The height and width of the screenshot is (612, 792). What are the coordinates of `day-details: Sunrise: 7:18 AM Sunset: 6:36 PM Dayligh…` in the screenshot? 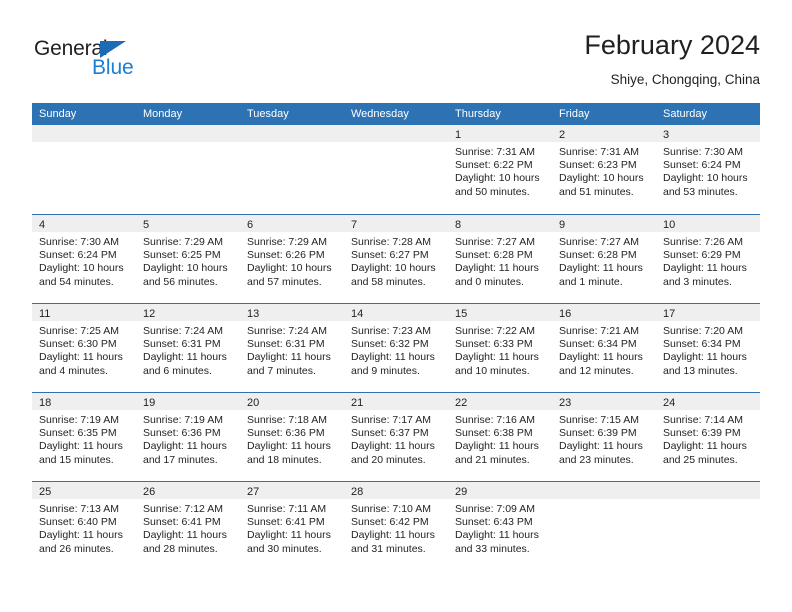 It's located at (292, 438).